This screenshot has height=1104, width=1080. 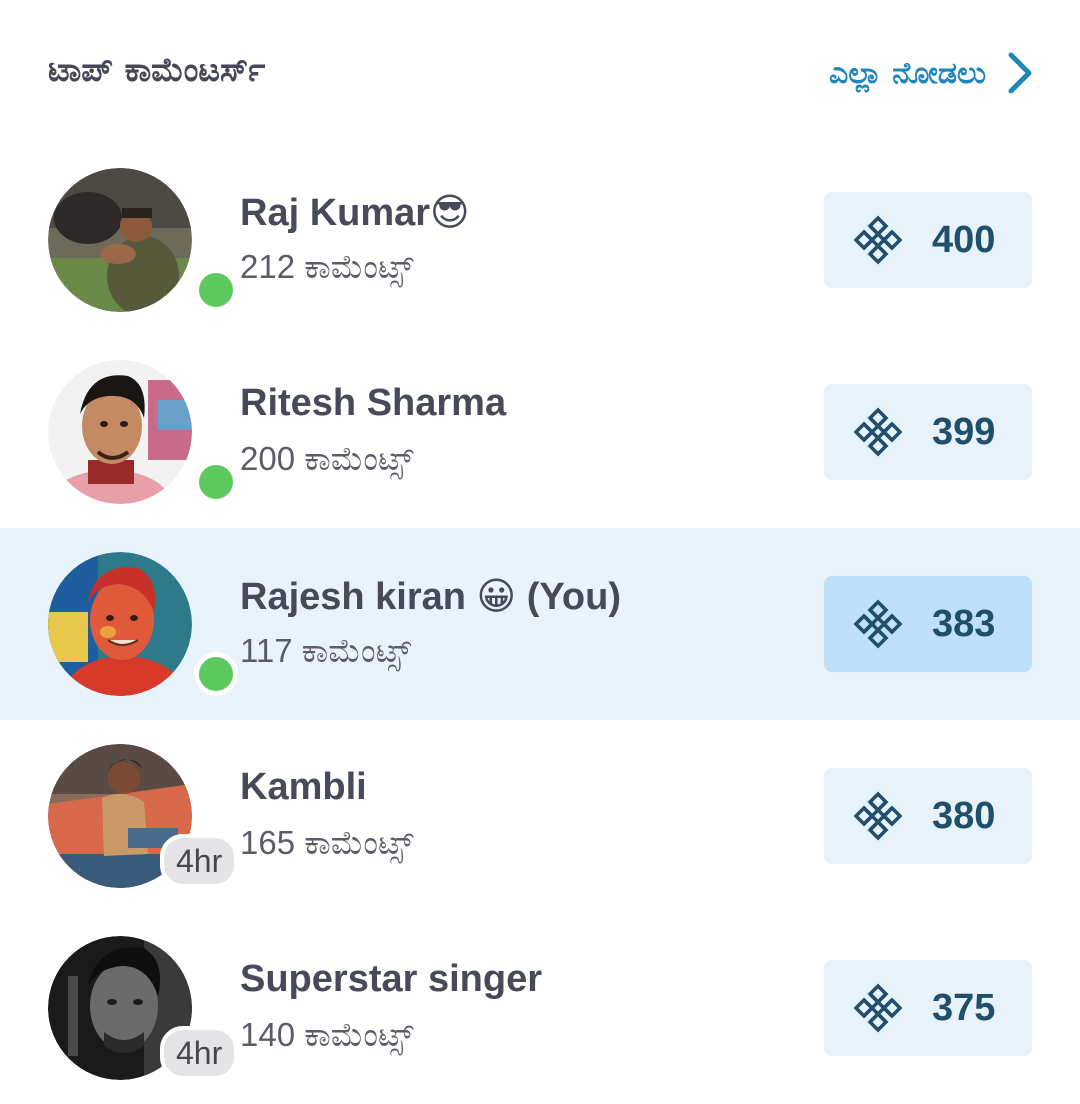 I want to click on score-badge: 375, so click(x=928, y=1008).